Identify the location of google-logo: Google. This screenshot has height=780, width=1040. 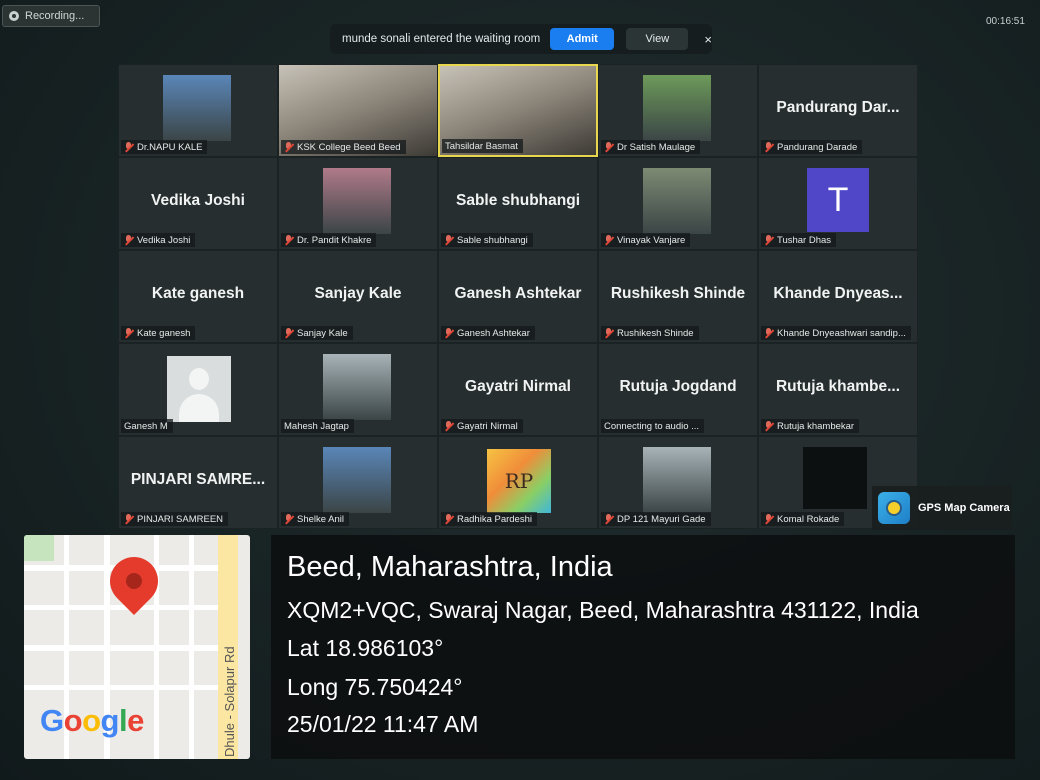
(92, 720).